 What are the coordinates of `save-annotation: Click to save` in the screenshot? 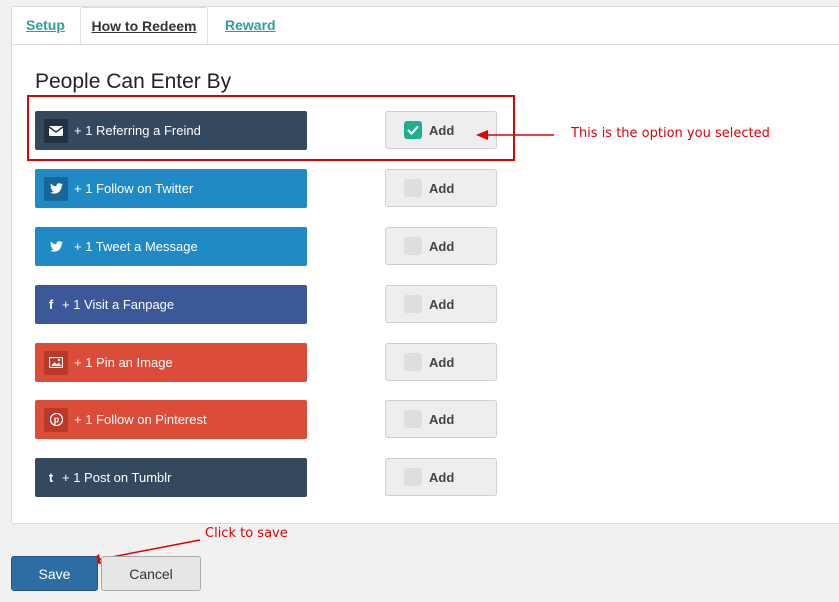 It's located at (246, 533).